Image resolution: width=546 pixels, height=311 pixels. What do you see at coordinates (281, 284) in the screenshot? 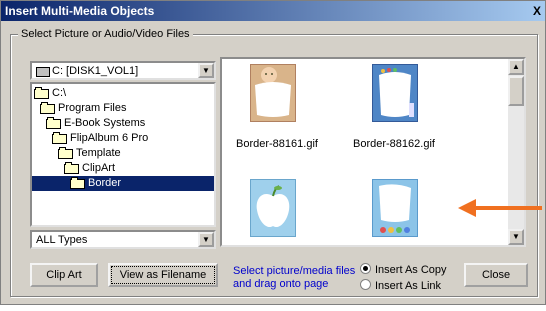
I see `hint-line-2: and drag onto page` at bounding box center [281, 284].